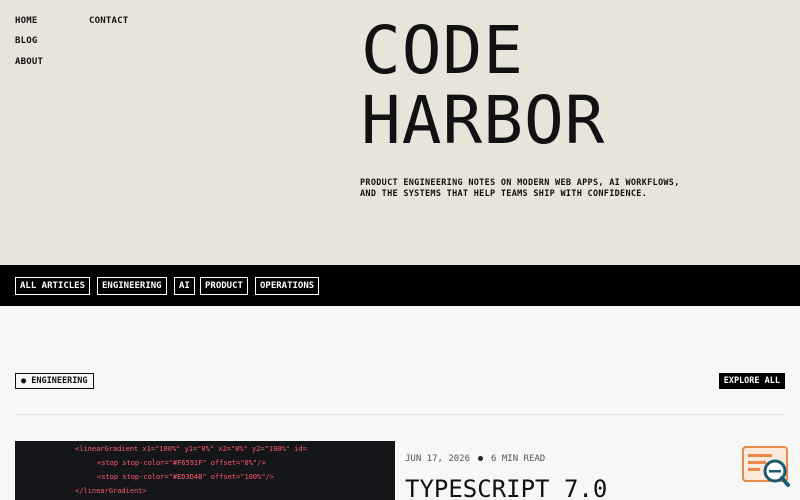 This screenshot has height=500, width=800. Describe the element at coordinates (400, 414) in the screenshot. I see `section-divider` at that location.